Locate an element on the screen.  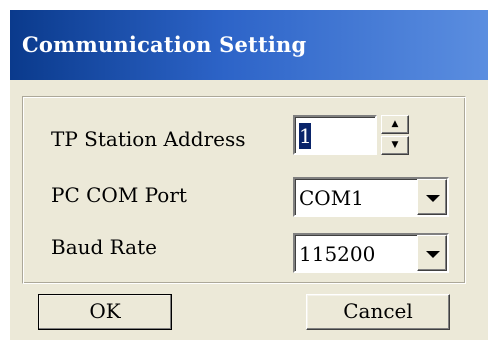
spin-up-icon: ▲ is located at coordinates (395, 124).